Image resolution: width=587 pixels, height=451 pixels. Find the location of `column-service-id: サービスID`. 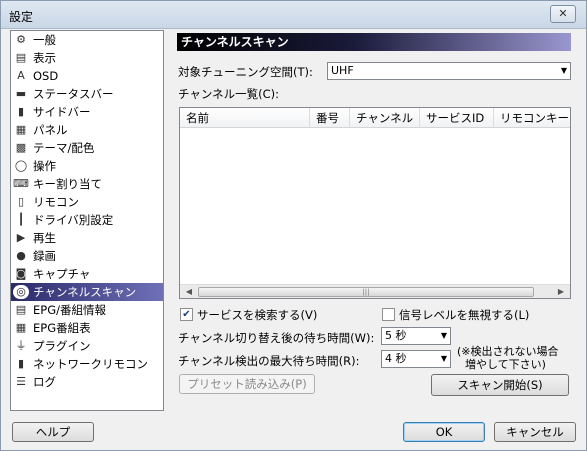

column-service-id: サービスID is located at coordinates (457, 118).